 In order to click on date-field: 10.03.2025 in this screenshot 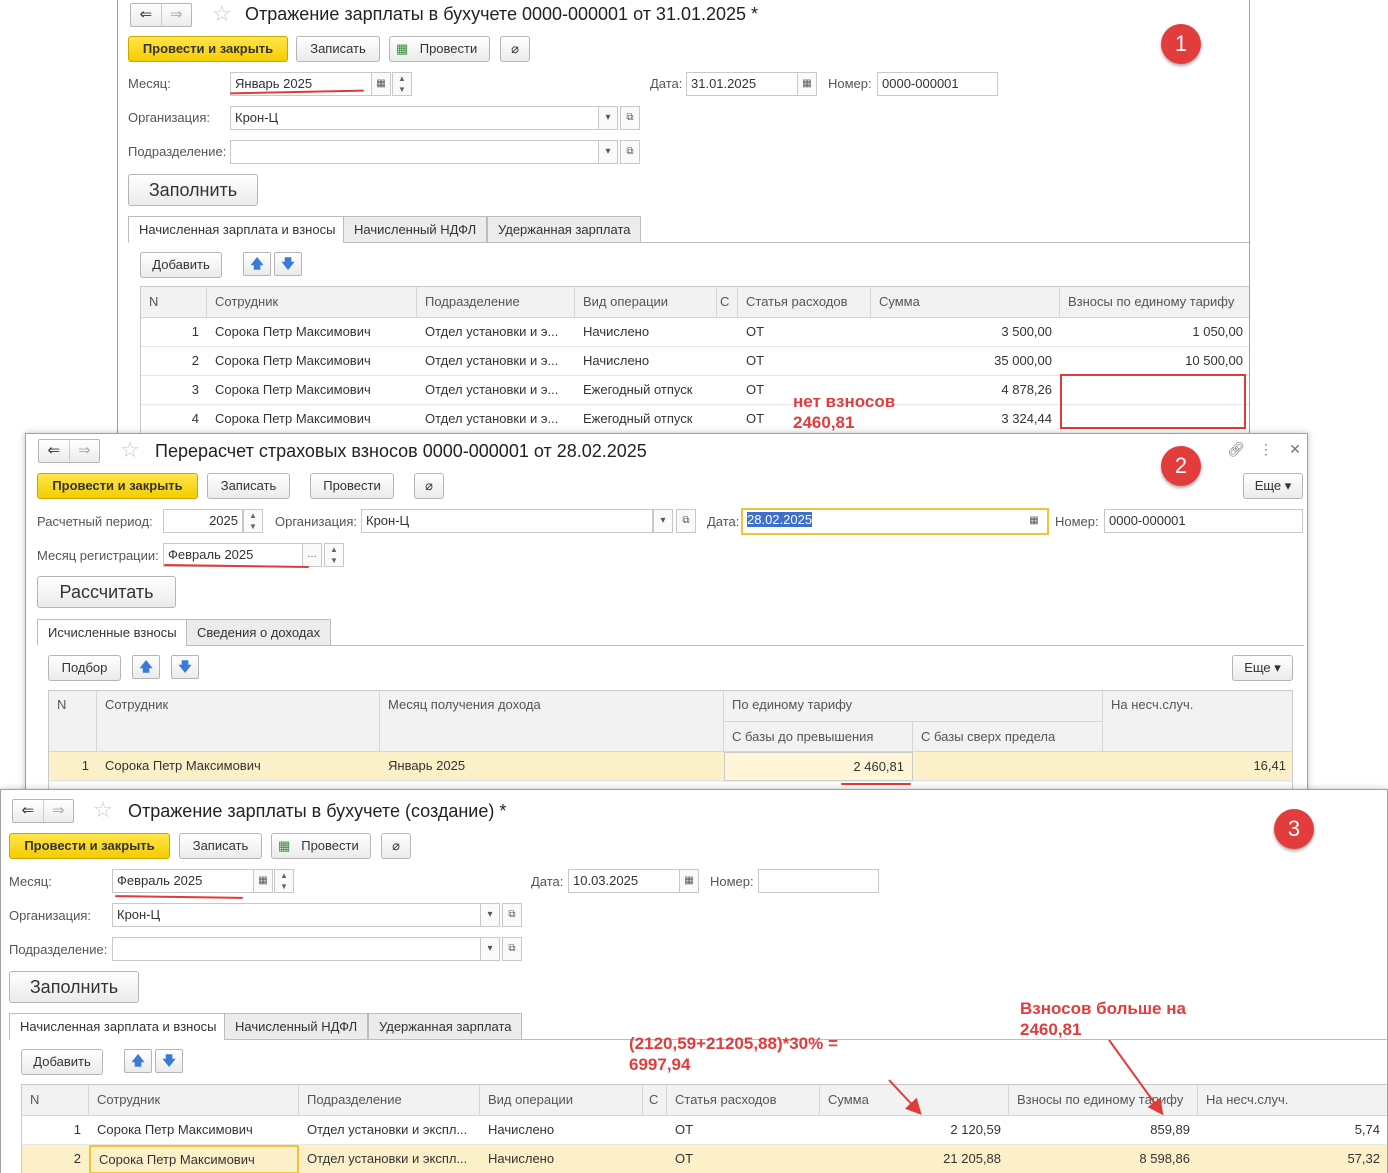, I will do `click(624, 881)`.